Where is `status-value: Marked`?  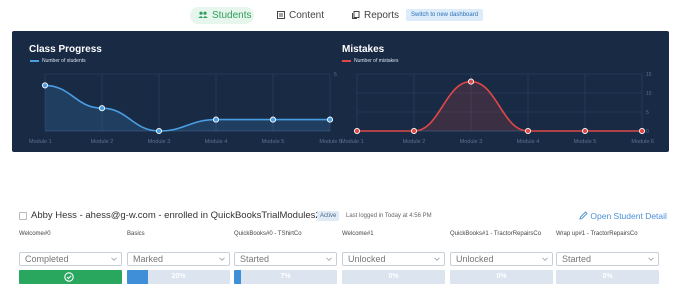
status-value: Marked is located at coordinates (148, 259).